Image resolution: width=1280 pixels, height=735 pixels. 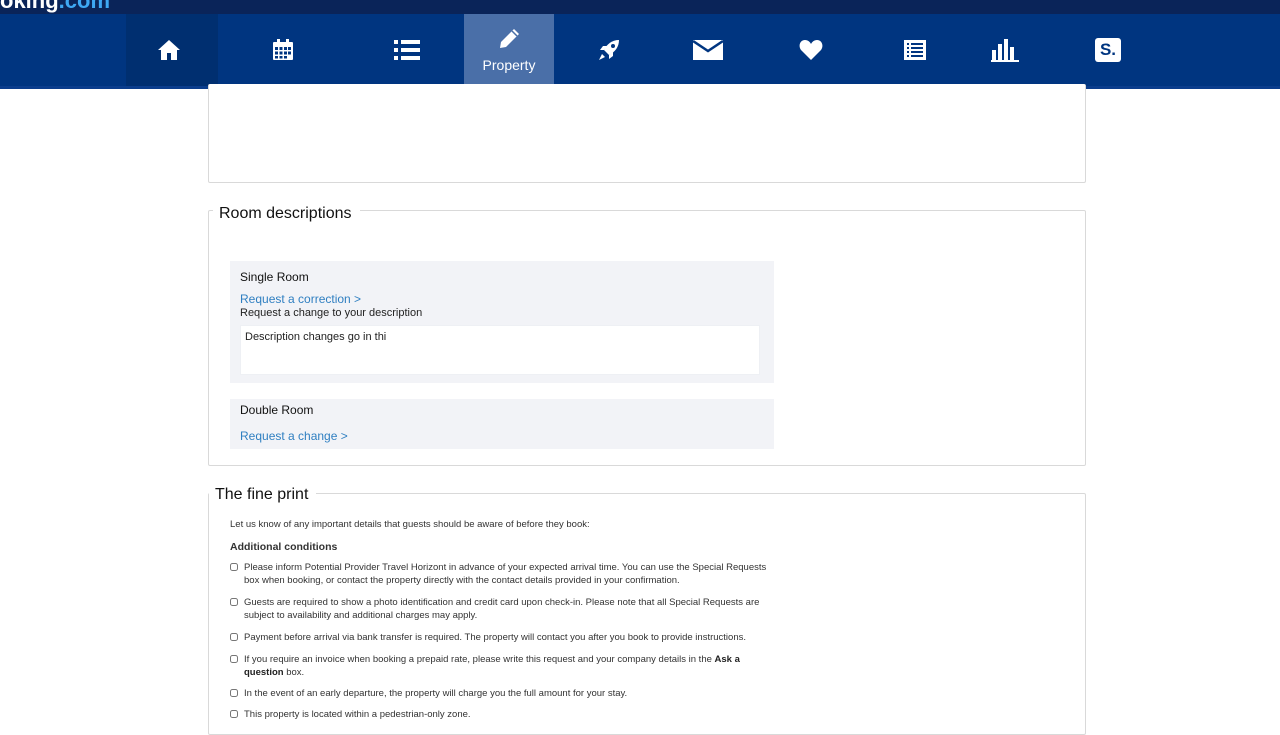 What do you see at coordinates (294, 672) in the screenshot?
I see `condition-text-part: box.` at bounding box center [294, 672].